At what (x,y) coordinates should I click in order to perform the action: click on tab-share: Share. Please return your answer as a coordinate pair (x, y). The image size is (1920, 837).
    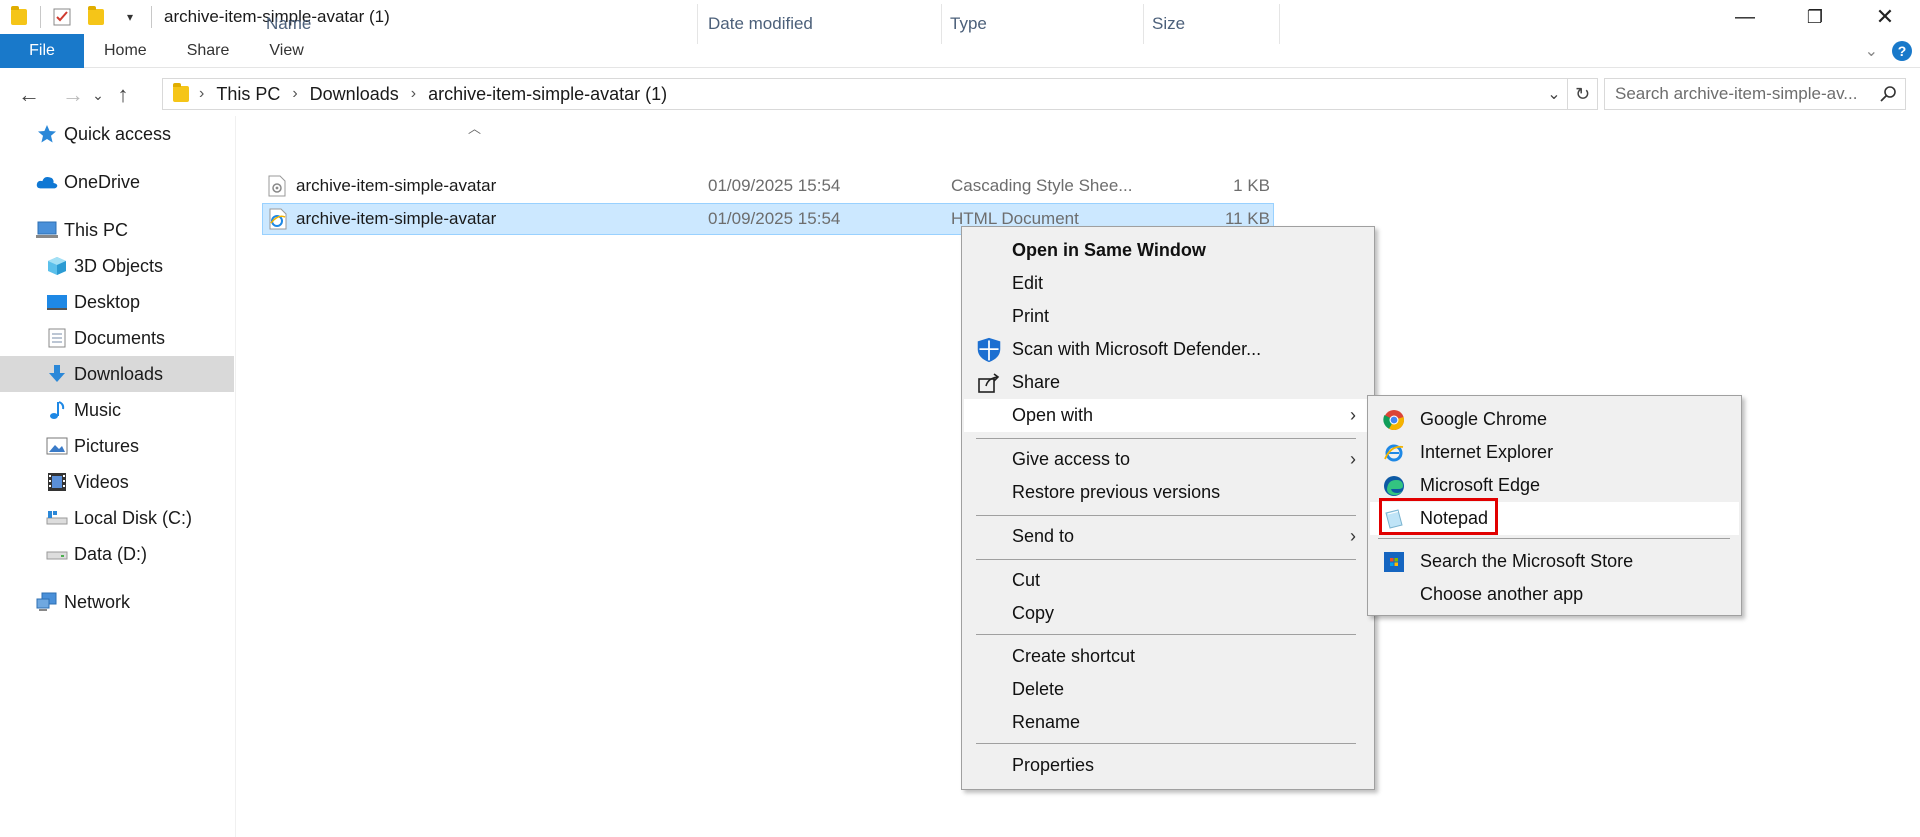
    Looking at the image, I should click on (208, 51).